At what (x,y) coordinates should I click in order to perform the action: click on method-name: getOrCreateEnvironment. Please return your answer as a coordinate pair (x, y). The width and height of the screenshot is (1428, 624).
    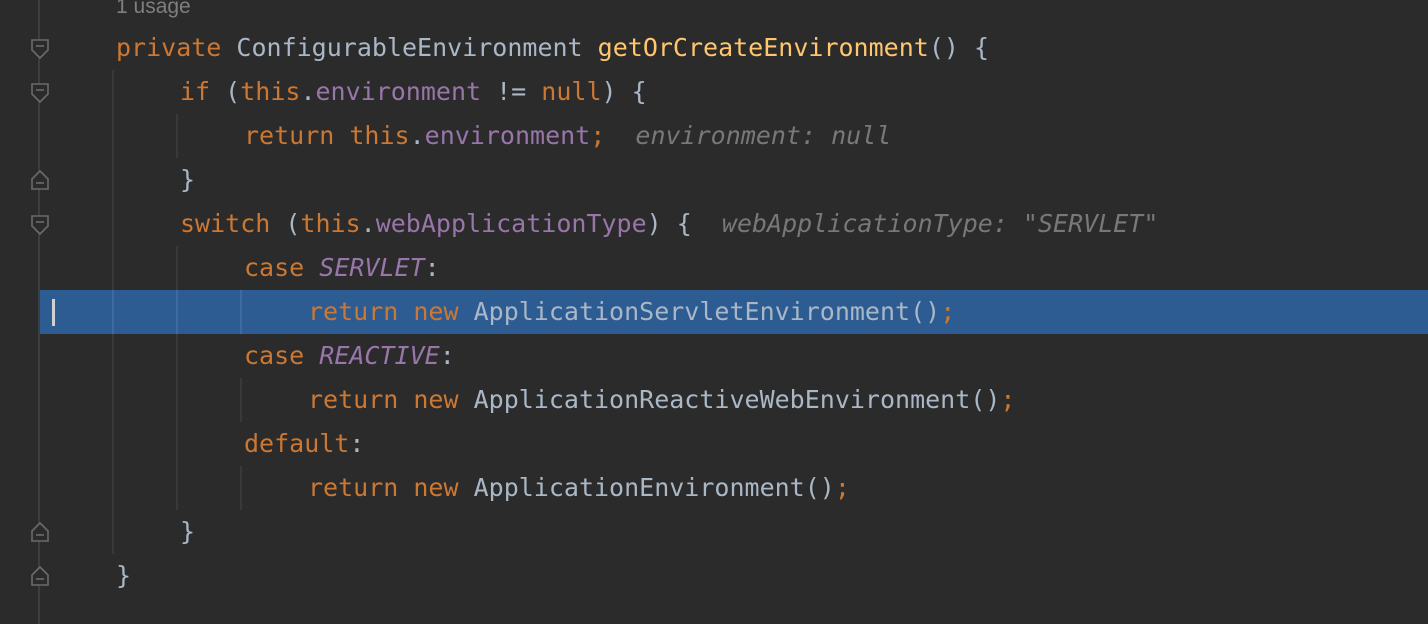
    Looking at the image, I should click on (763, 47).